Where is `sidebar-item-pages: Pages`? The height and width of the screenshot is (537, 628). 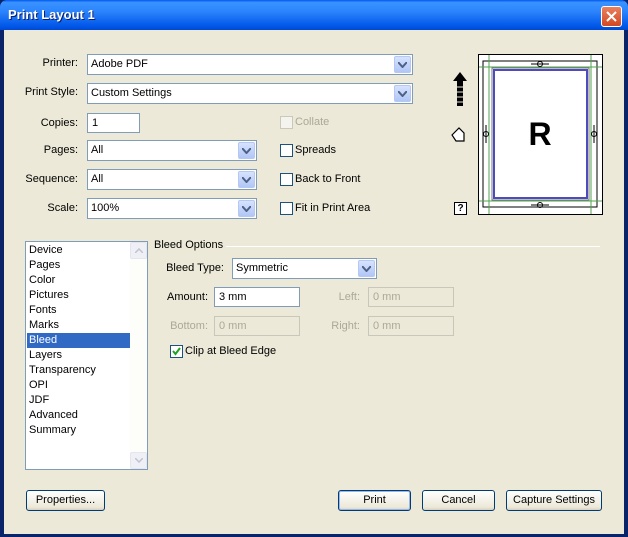 sidebar-item-pages: Pages is located at coordinates (78, 265).